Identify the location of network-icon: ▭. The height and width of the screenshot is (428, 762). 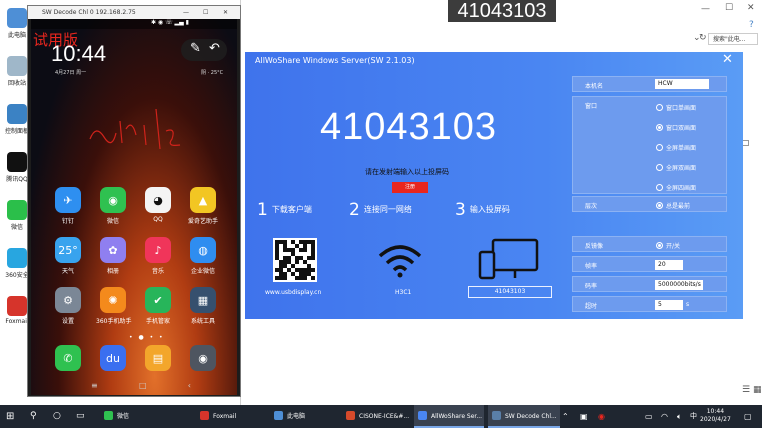
(649, 416).